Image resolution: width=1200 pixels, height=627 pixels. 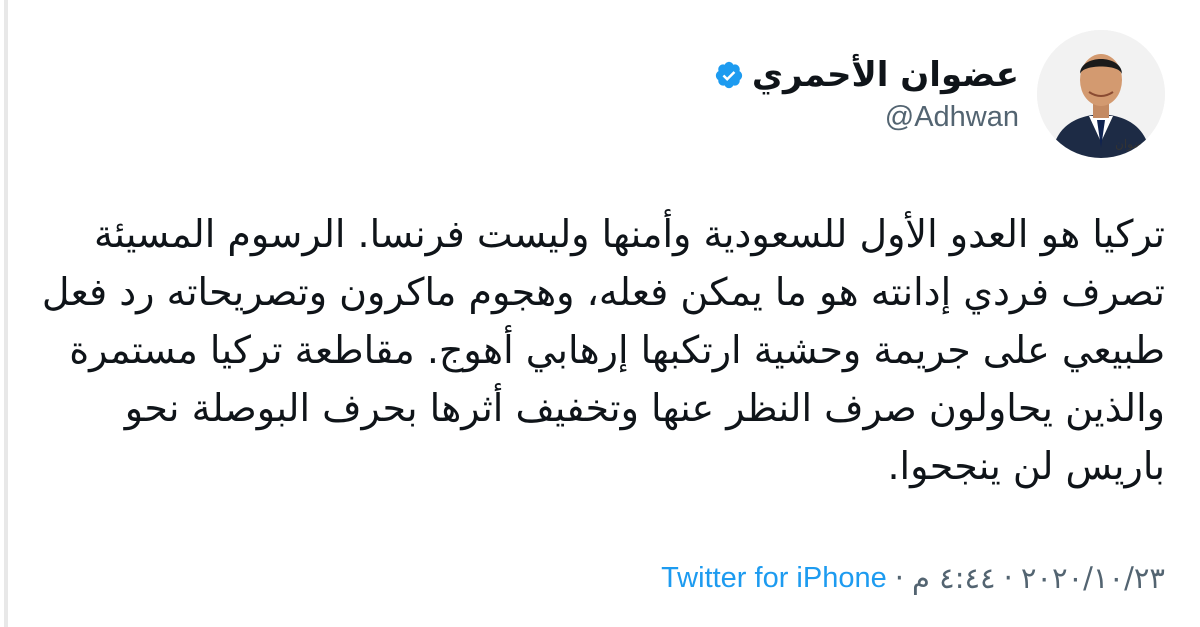 What do you see at coordinates (954, 578) in the screenshot?
I see `tweet-time: ٤:٤٤ م` at bounding box center [954, 578].